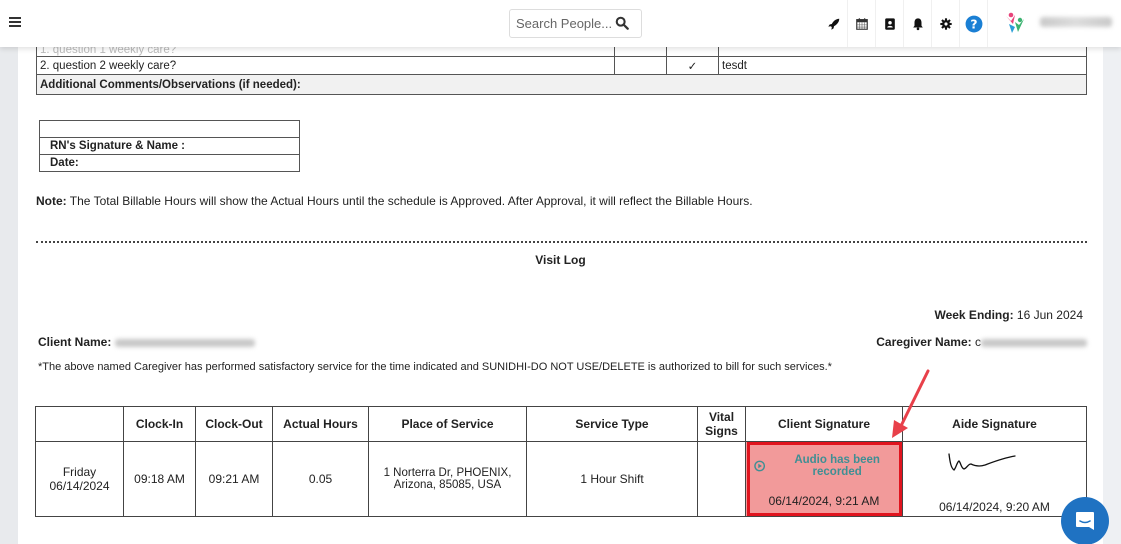 The width and height of the screenshot is (1121, 544). I want to click on question-answer-check: ✓, so click(692, 65).